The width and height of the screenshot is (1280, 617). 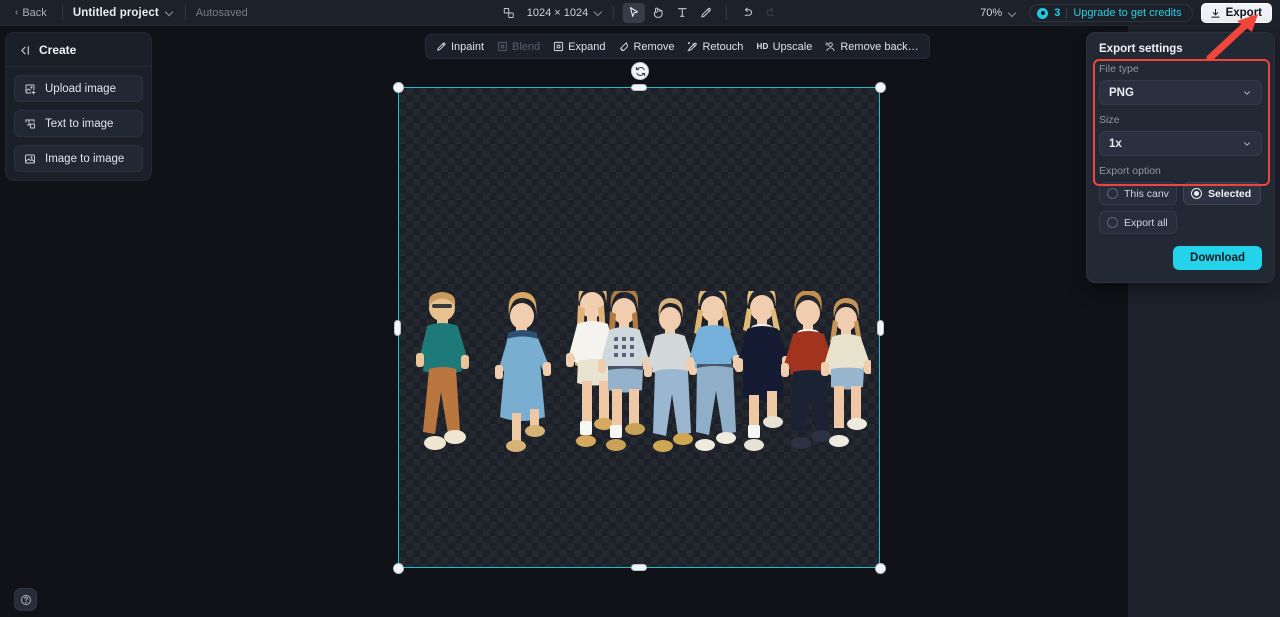 I want to click on hand-tool-button, so click(x=658, y=13).